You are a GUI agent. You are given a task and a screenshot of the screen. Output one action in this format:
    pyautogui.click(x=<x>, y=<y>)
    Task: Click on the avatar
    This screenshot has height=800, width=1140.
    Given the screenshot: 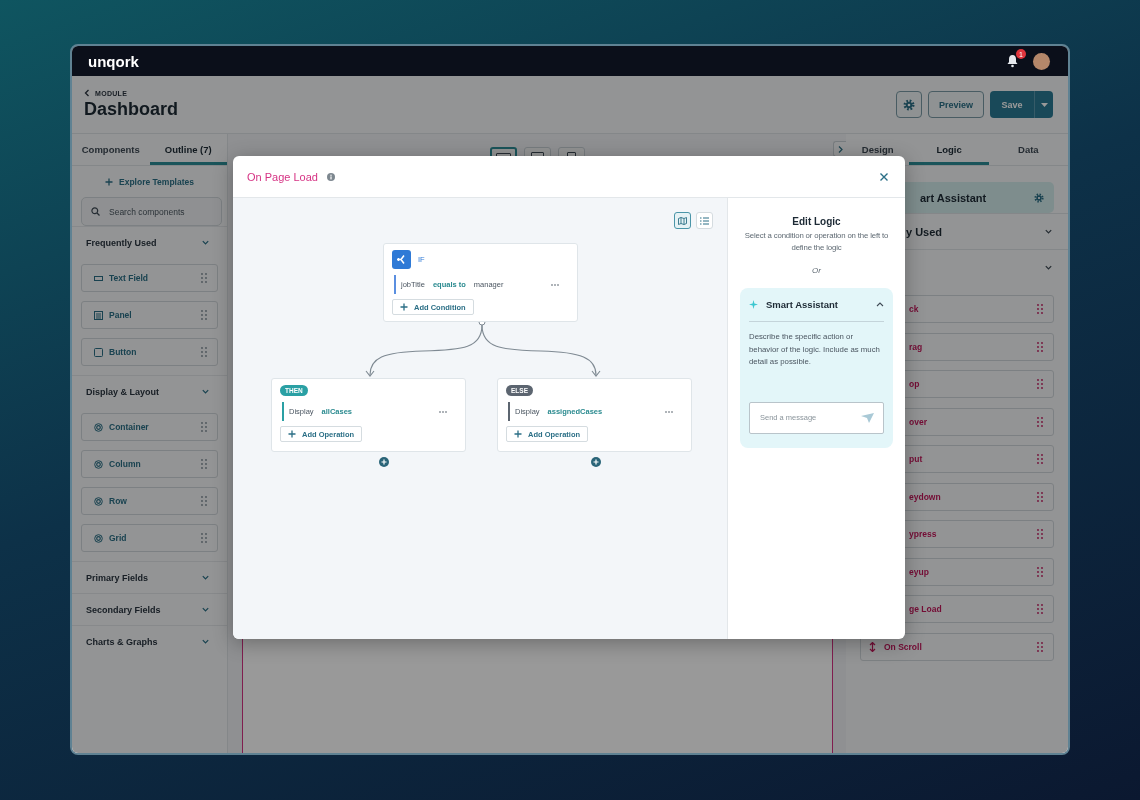 What is the action you would take?
    pyautogui.click(x=1041, y=61)
    